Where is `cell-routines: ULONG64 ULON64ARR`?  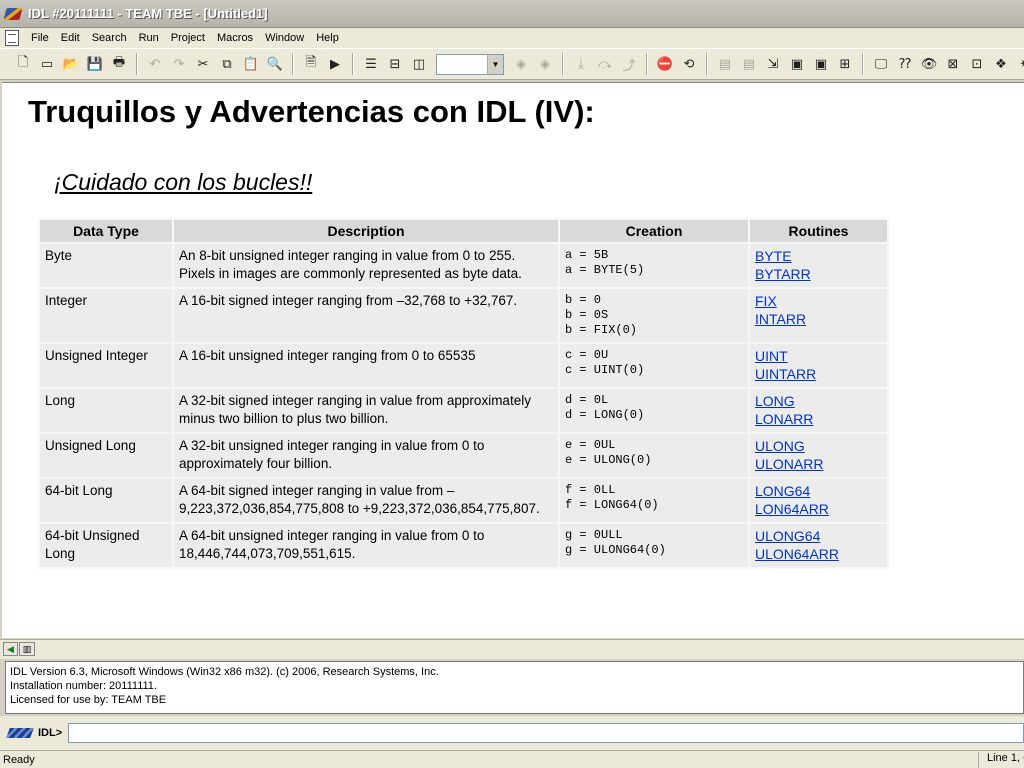 cell-routines: ULONG64 ULON64ARR is located at coordinates (818, 545).